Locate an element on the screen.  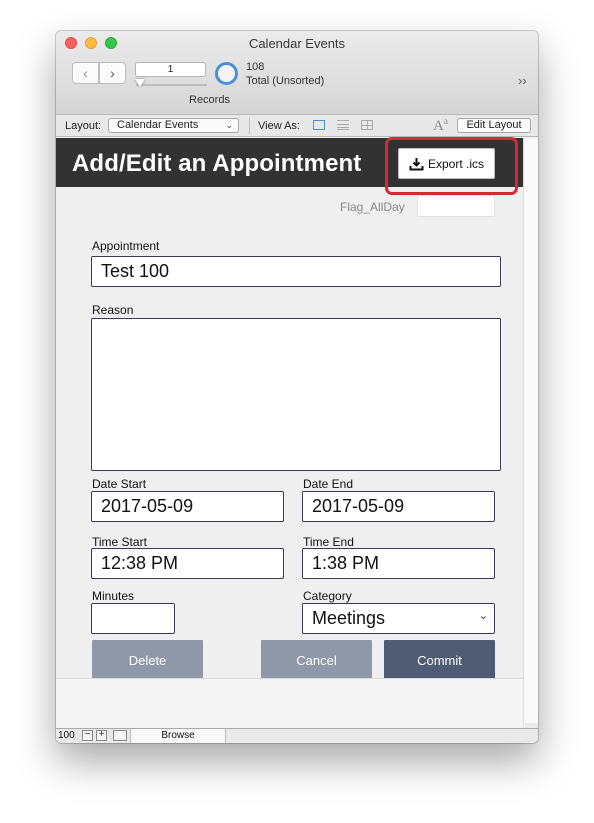
view-as-label: View As: is located at coordinates (279, 126).